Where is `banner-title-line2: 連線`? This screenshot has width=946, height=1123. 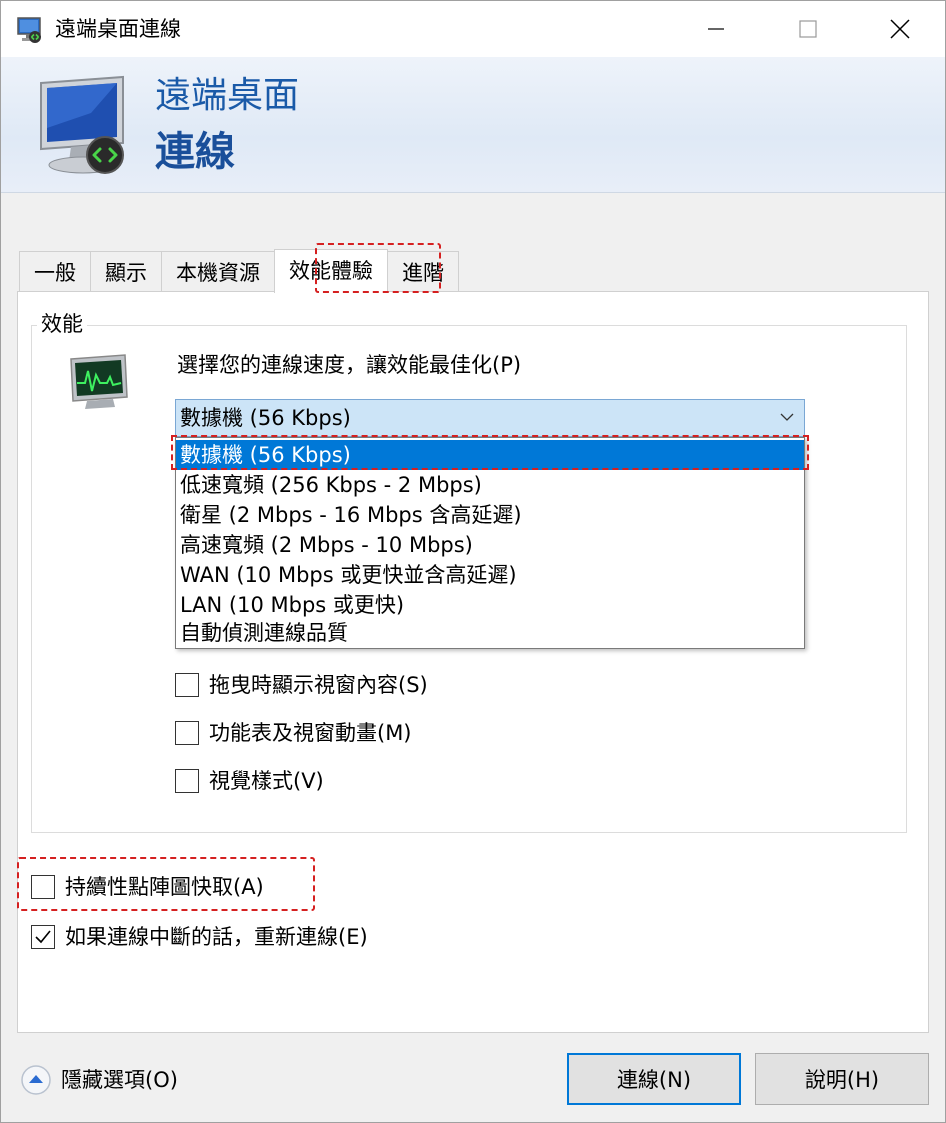 banner-title-line2: 連線 is located at coordinates (195, 152).